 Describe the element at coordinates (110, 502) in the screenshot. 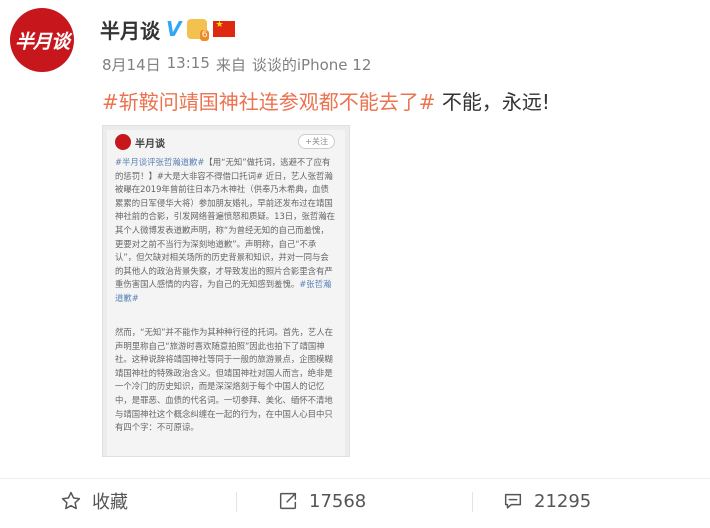

I see `favorite-label: 收藏` at that location.